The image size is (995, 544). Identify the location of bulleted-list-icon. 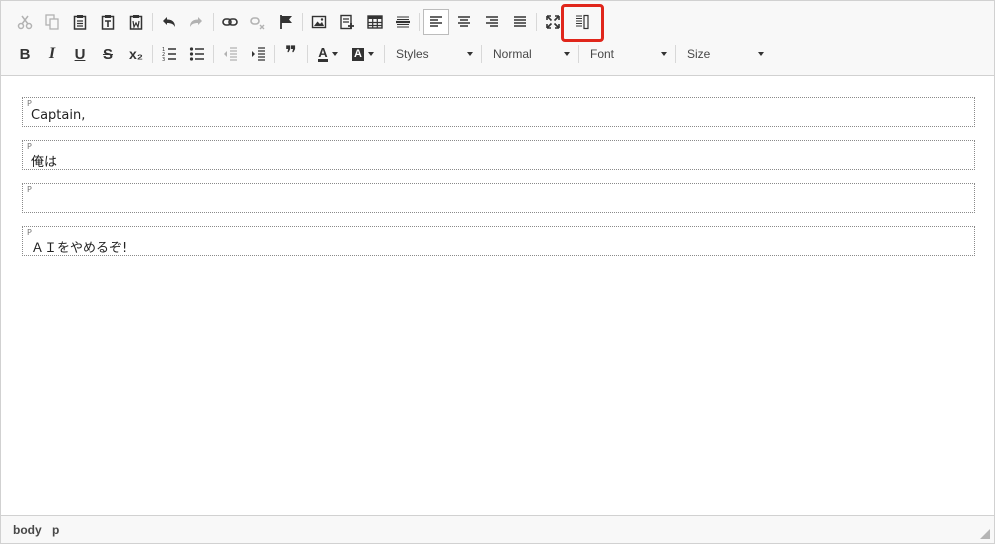
(197, 54).